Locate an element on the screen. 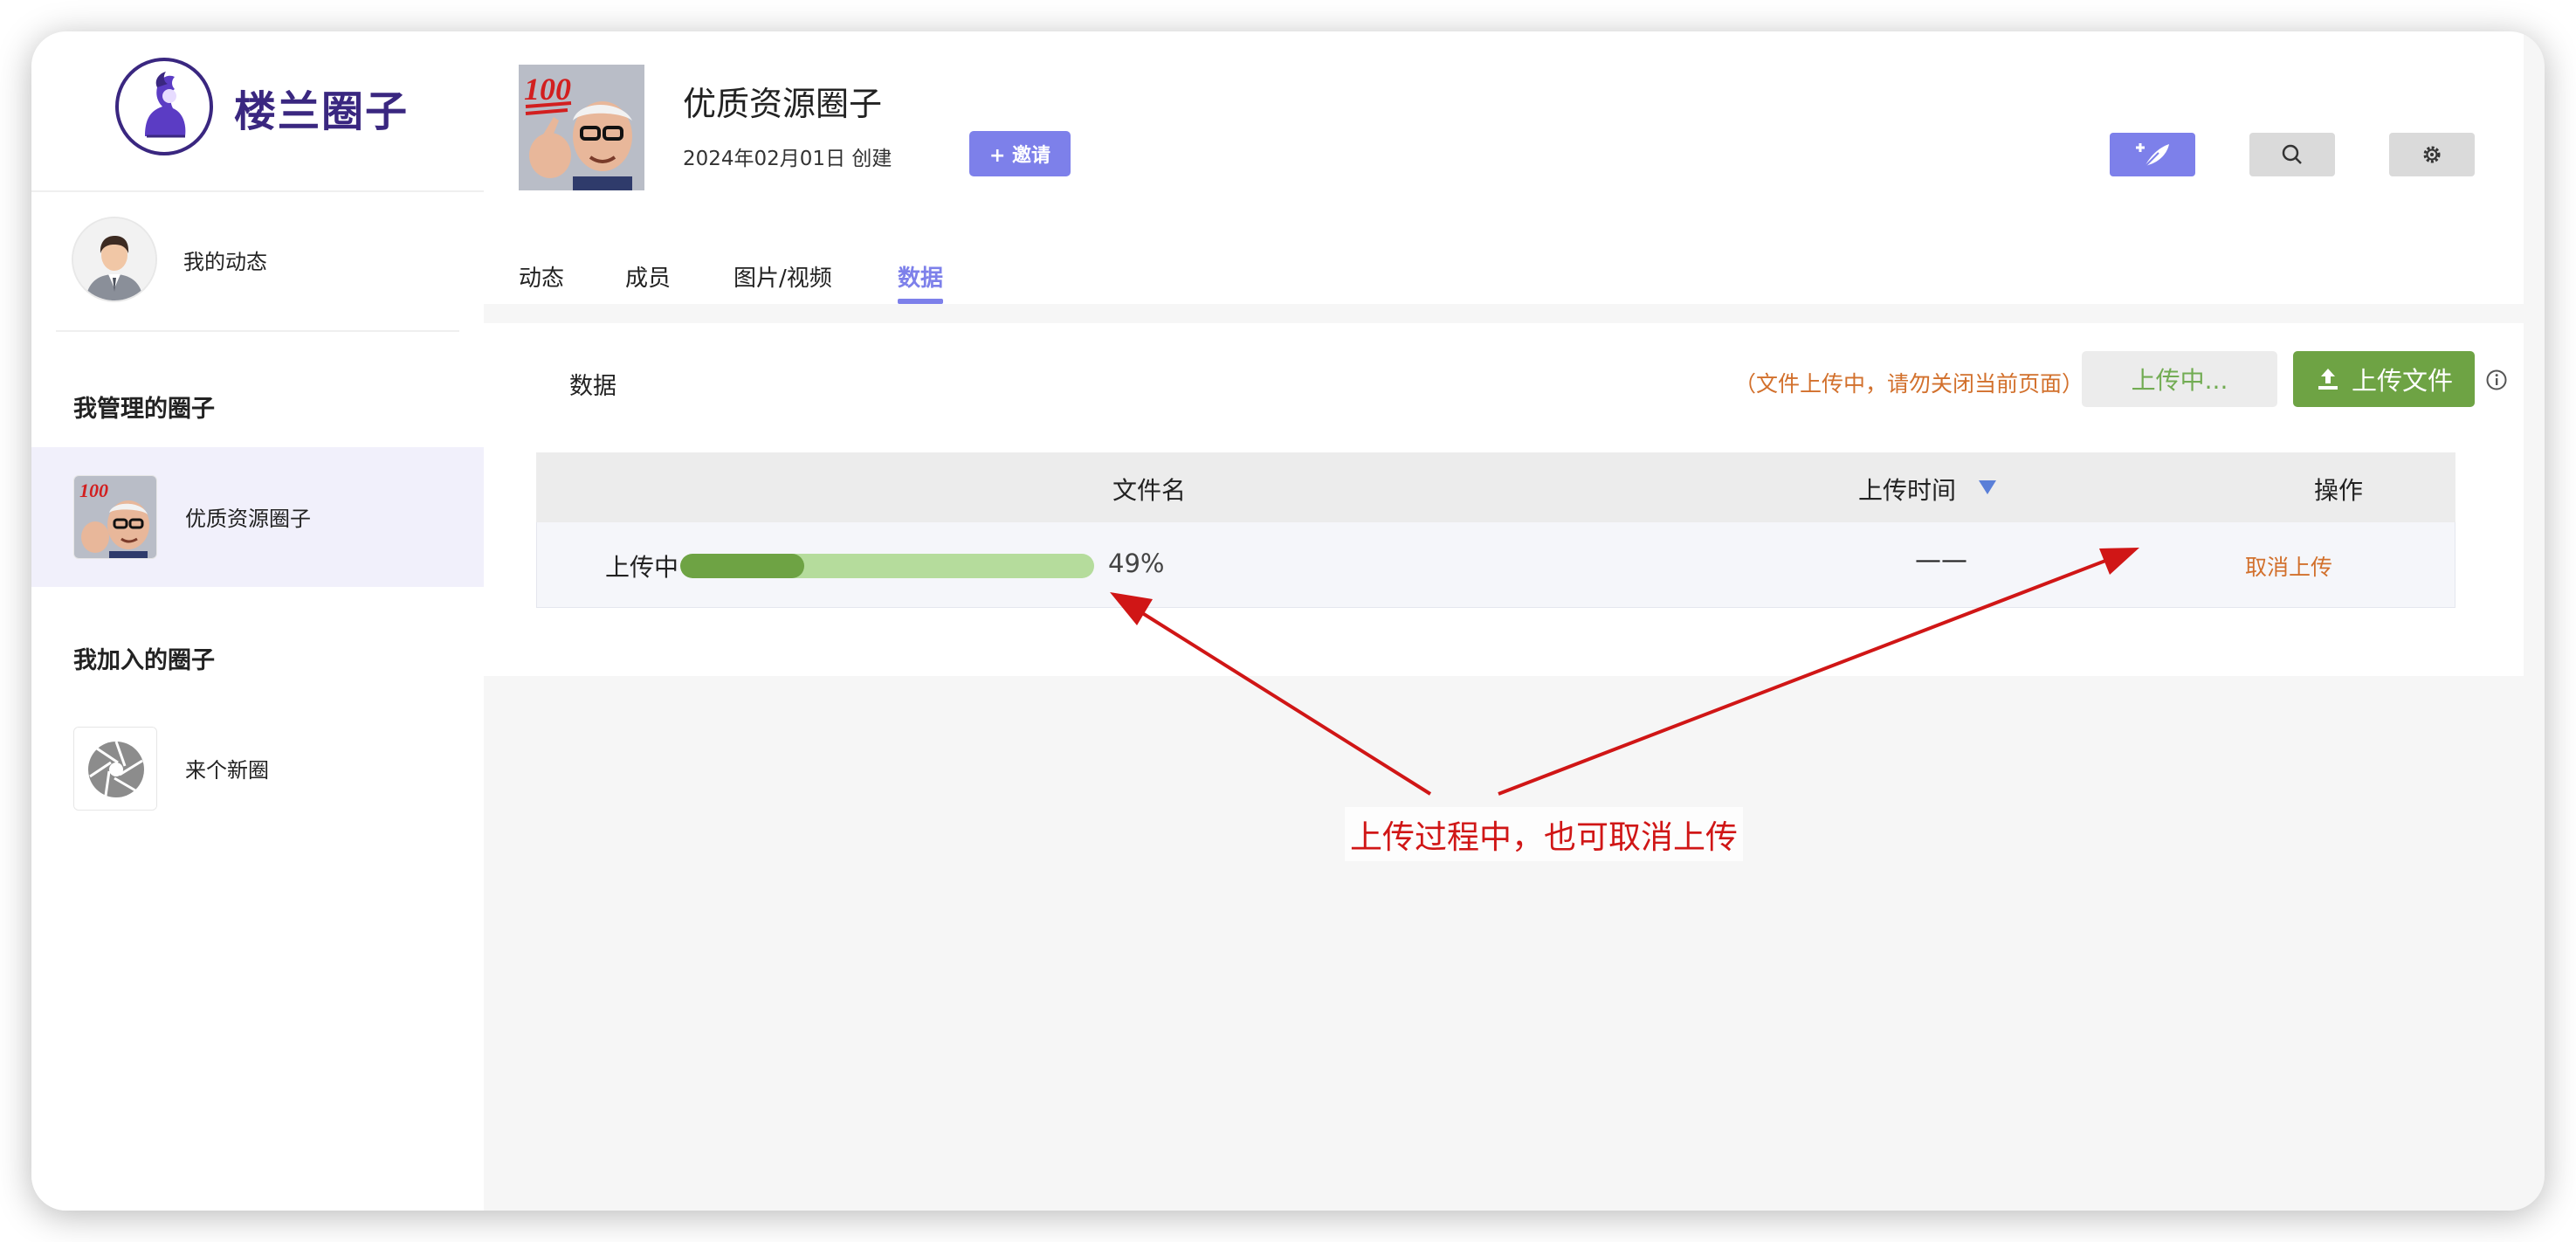 The width and height of the screenshot is (2576, 1242). gear-icon is located at coordinates (2432, 154).